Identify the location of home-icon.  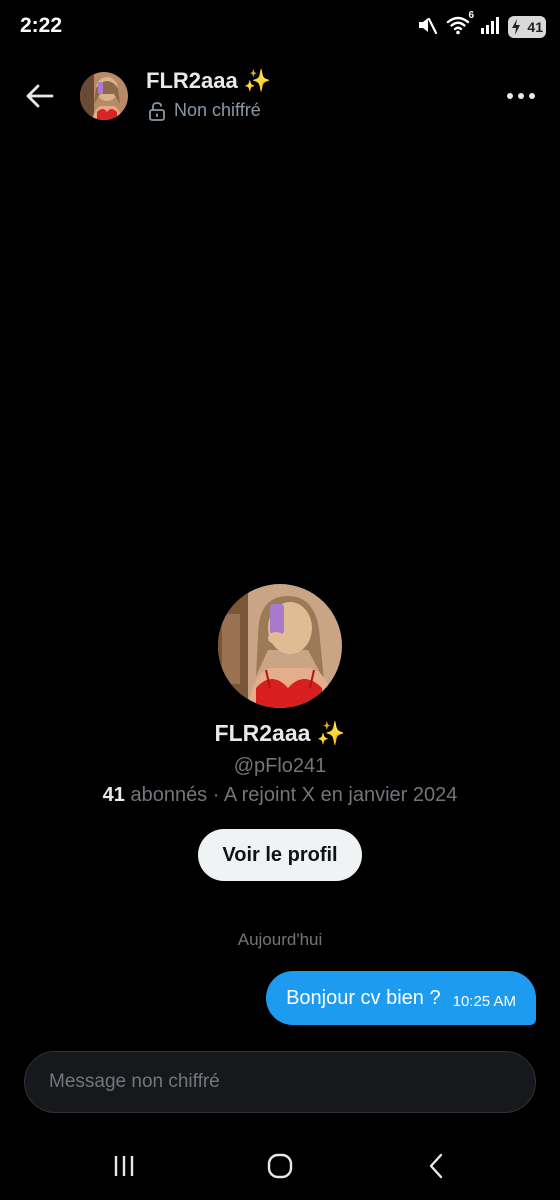
(280, 1166).